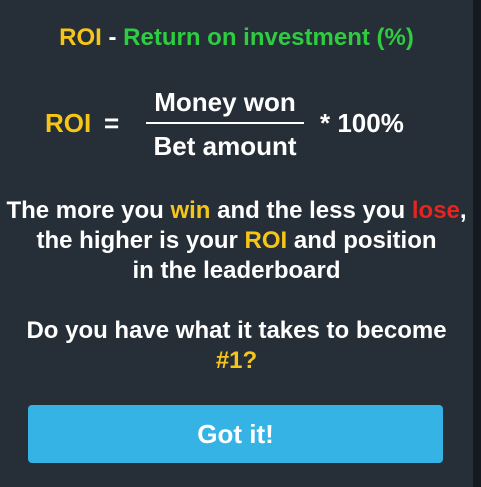 The height and width of the screenshot is (487, 481). What do you see at coordinates (236, 346) in the screenshot?
I see `challenge-text: Do you have what it takes to become #1?` at bounding box center [236, 346].